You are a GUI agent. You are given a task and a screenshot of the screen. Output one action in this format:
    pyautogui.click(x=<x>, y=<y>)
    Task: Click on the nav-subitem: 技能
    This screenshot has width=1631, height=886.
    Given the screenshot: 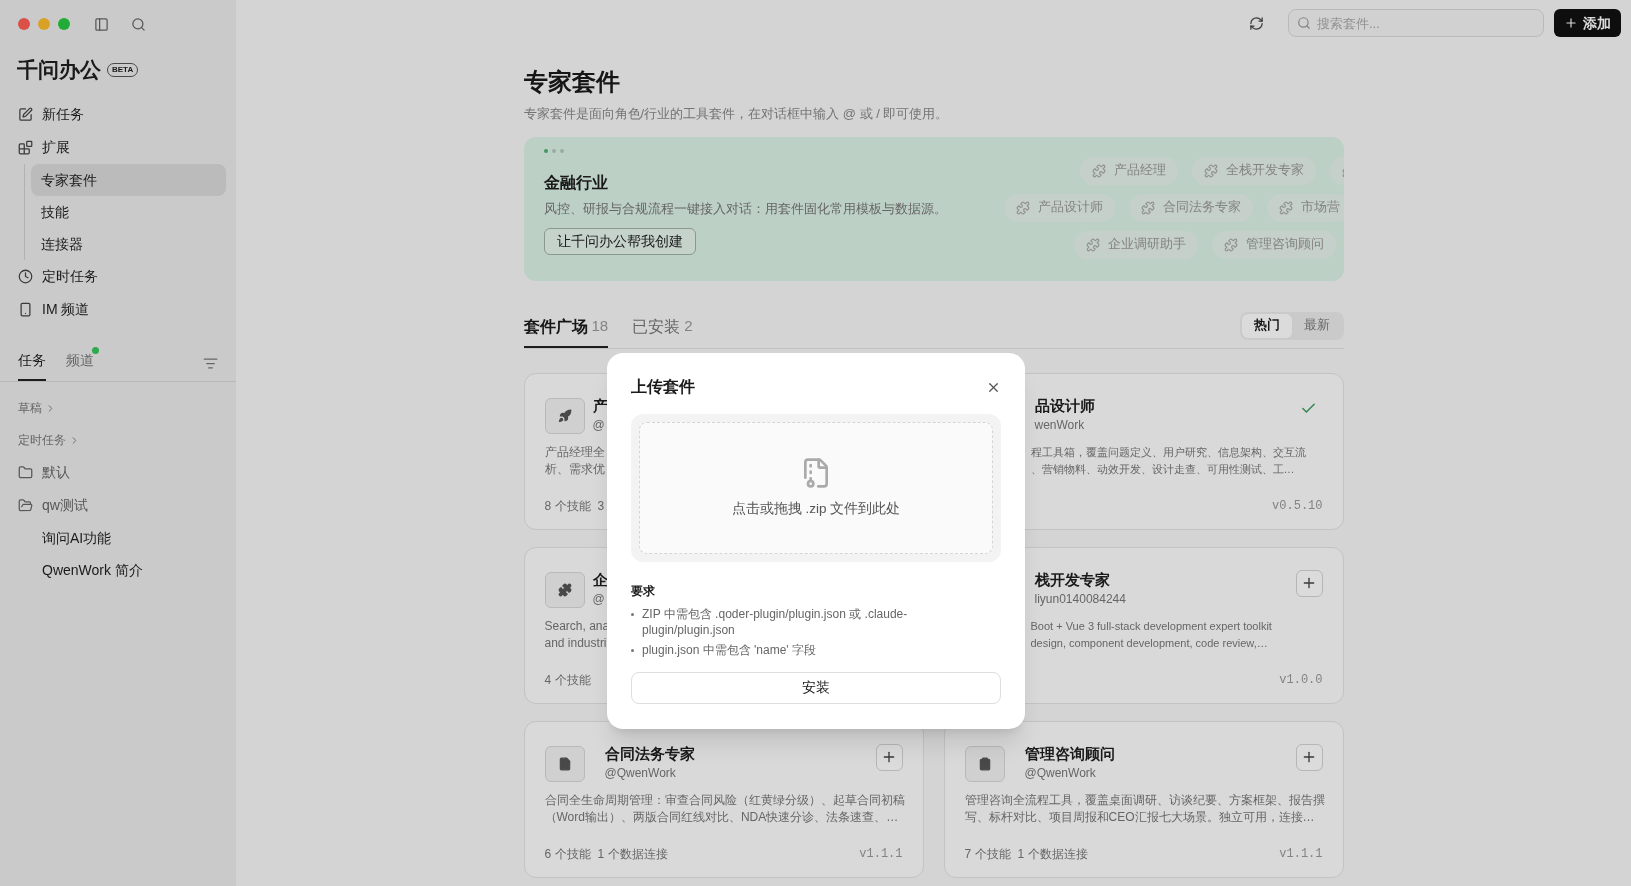 What is the action you would take?
    pyautogui.click(x=128, y=212)
    